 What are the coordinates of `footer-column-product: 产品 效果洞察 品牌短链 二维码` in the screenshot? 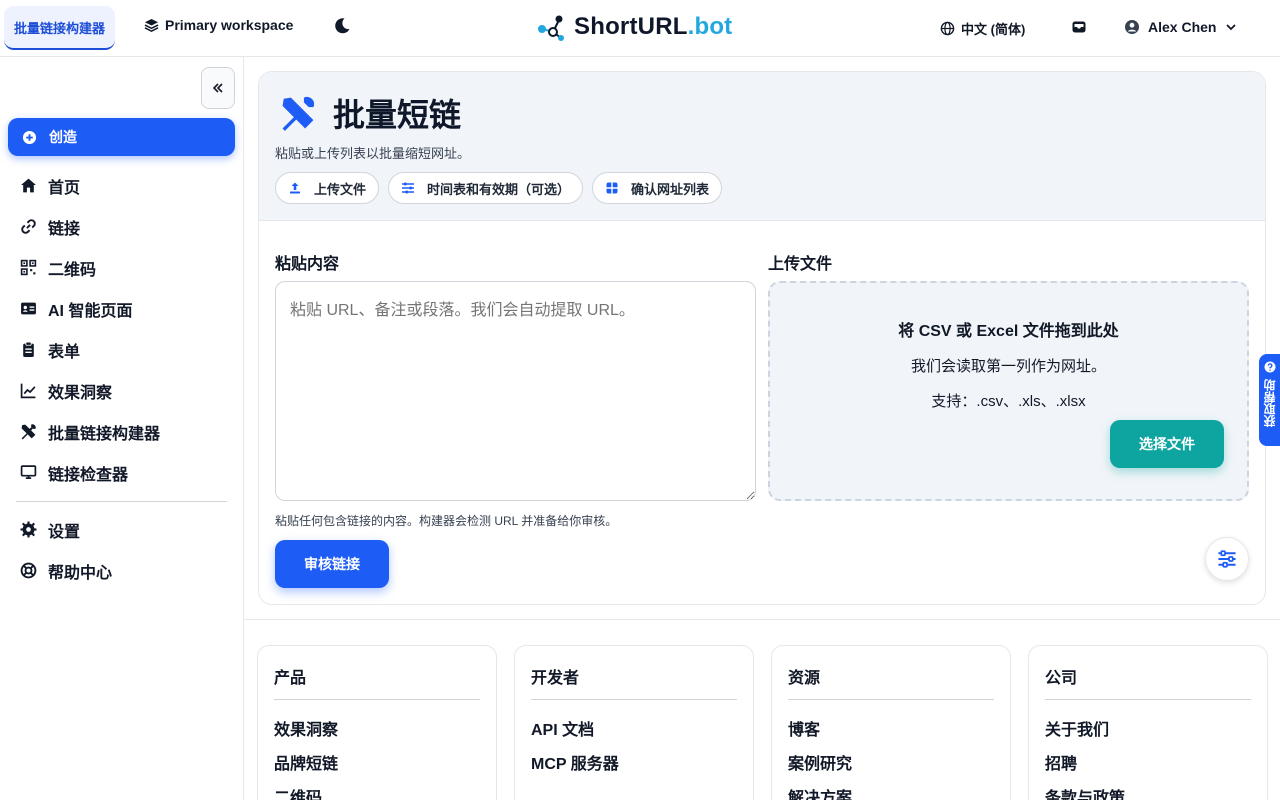 It's located at (377, 722).